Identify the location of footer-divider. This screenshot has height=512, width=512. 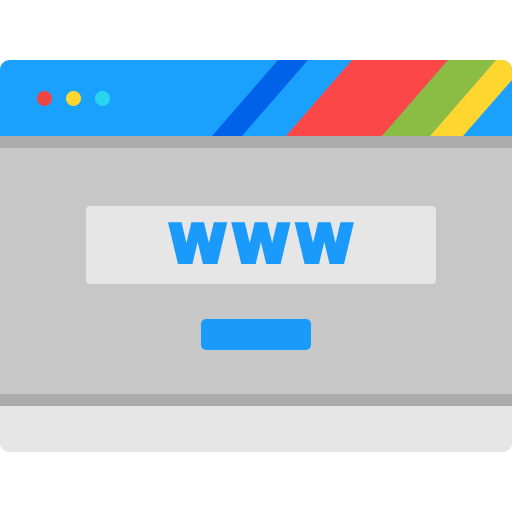
(256, 400).